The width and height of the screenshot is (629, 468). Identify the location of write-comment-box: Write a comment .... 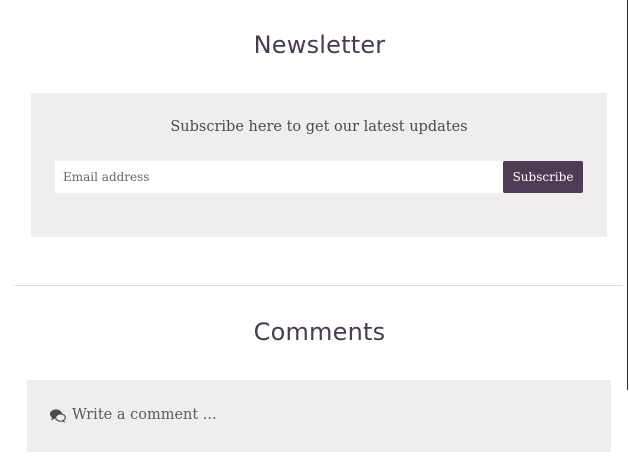
(319, 416).